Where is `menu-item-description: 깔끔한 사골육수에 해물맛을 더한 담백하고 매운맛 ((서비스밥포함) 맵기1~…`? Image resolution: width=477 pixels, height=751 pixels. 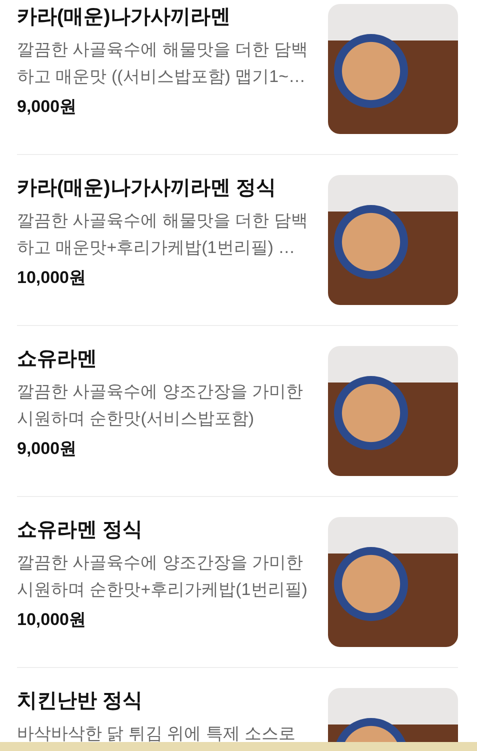
menu-item-description: 깔끔한 사골육수에 해물맛을 더한 담백하고 매운맛 ((서비스밥포함) 맵기1~… is located at coordinates (163, 63).